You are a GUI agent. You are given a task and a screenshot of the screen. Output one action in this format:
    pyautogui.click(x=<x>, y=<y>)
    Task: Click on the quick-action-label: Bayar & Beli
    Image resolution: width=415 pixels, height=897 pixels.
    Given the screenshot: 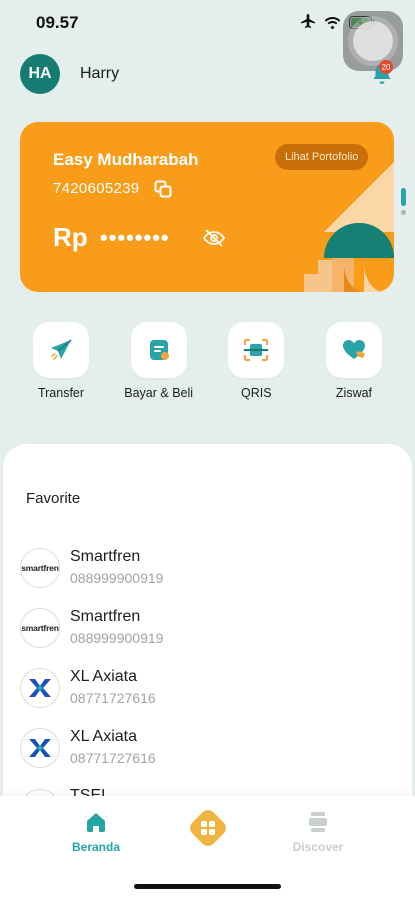 What is the action you would take?
    pyautogui.click(x=159, y=393)
    